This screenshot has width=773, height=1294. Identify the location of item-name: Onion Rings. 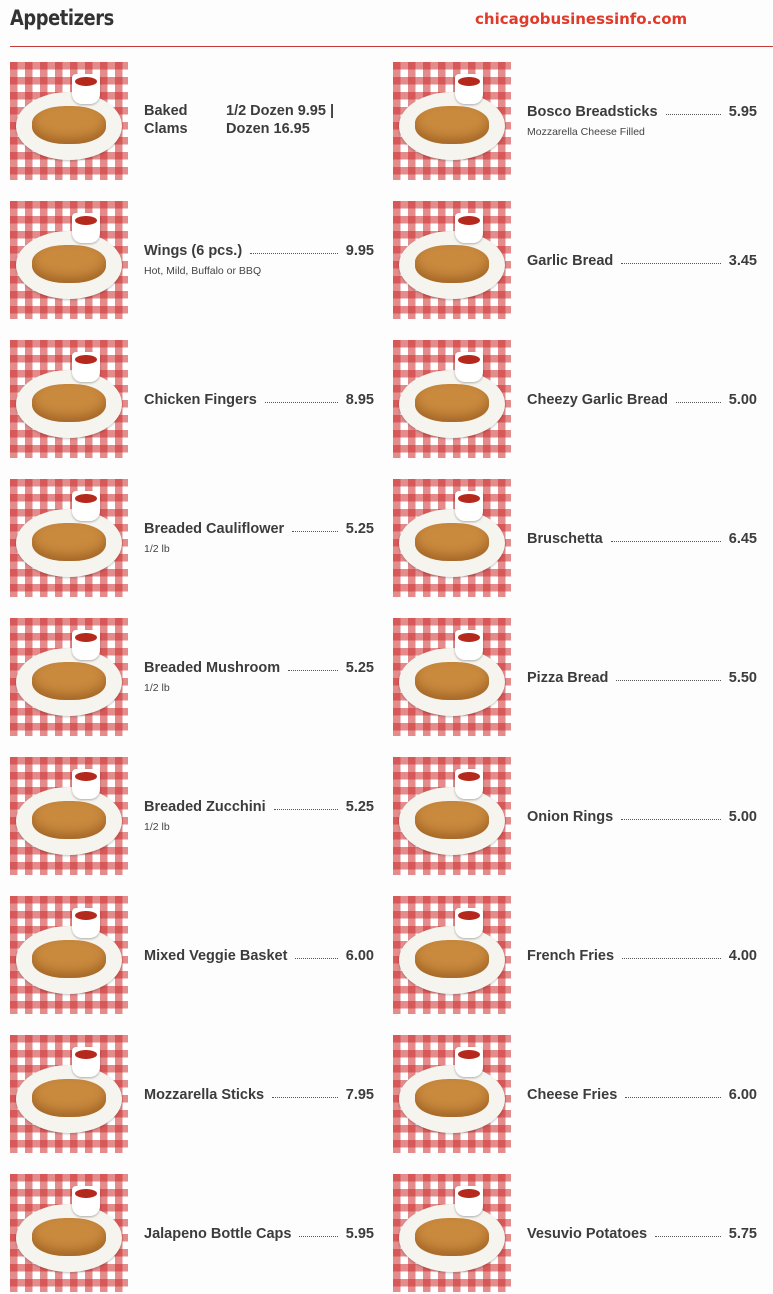
(570, 817).